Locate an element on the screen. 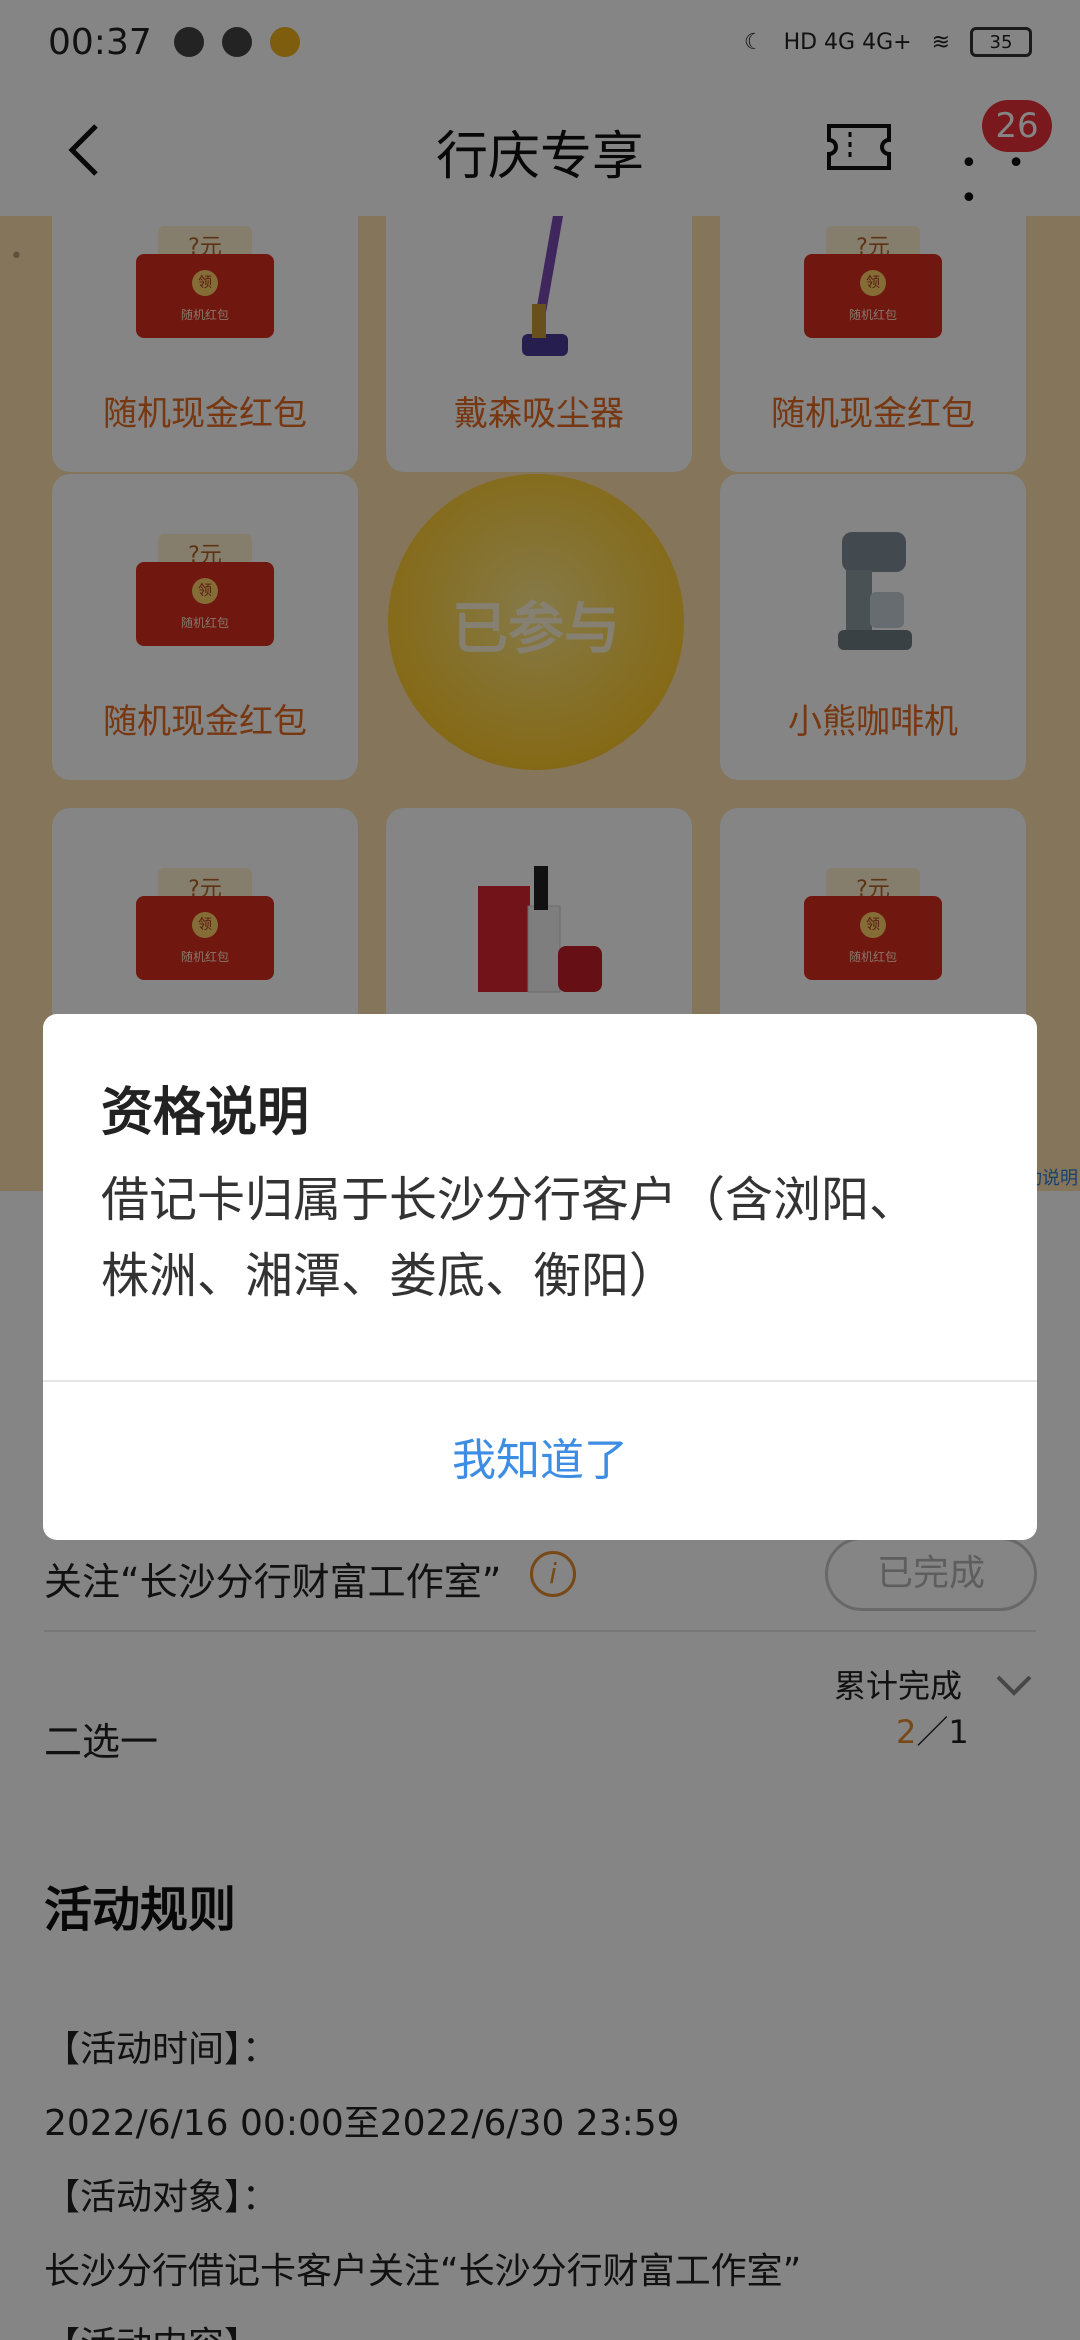 This screenshot has height=2340, width=1080. got-it-button: 我知道了 is located at coordinates (540, 1461).